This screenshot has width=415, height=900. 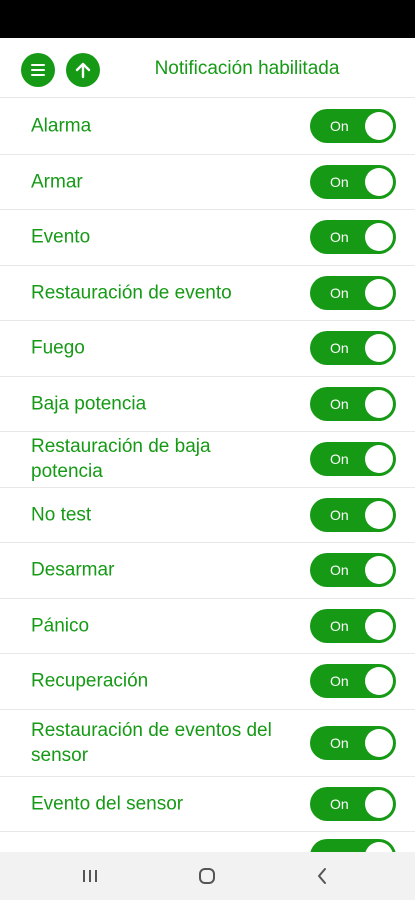 I want to click on scroll-up-button, so click(x=83, y=70).